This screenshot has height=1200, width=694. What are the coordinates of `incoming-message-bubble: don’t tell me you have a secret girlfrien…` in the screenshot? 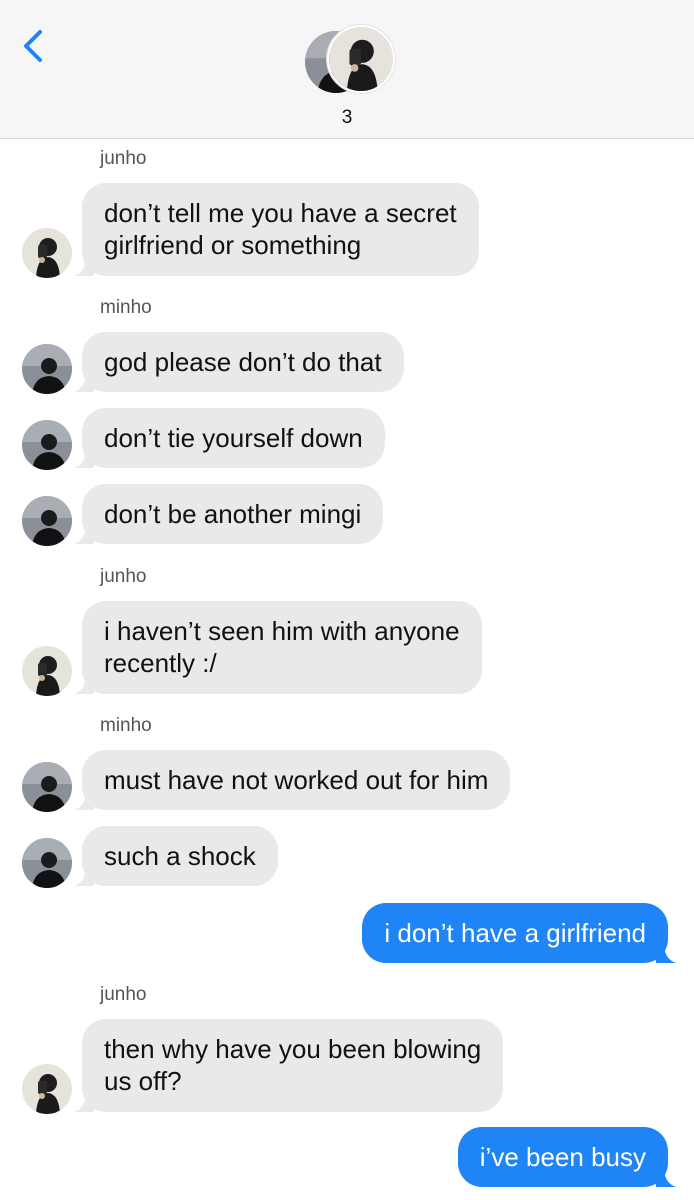 It's located at (280, 229).